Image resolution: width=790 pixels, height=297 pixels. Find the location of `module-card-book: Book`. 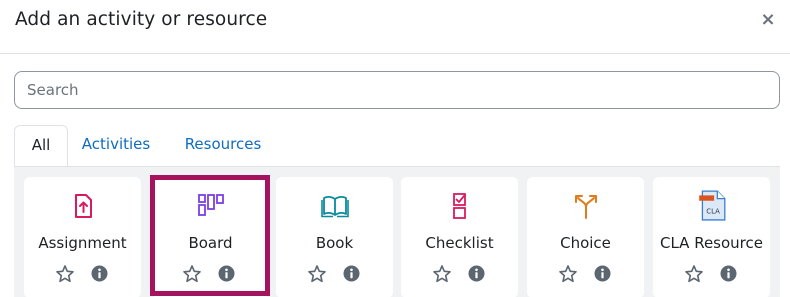

module-card-book: Book is located at coordinates (334, 237).